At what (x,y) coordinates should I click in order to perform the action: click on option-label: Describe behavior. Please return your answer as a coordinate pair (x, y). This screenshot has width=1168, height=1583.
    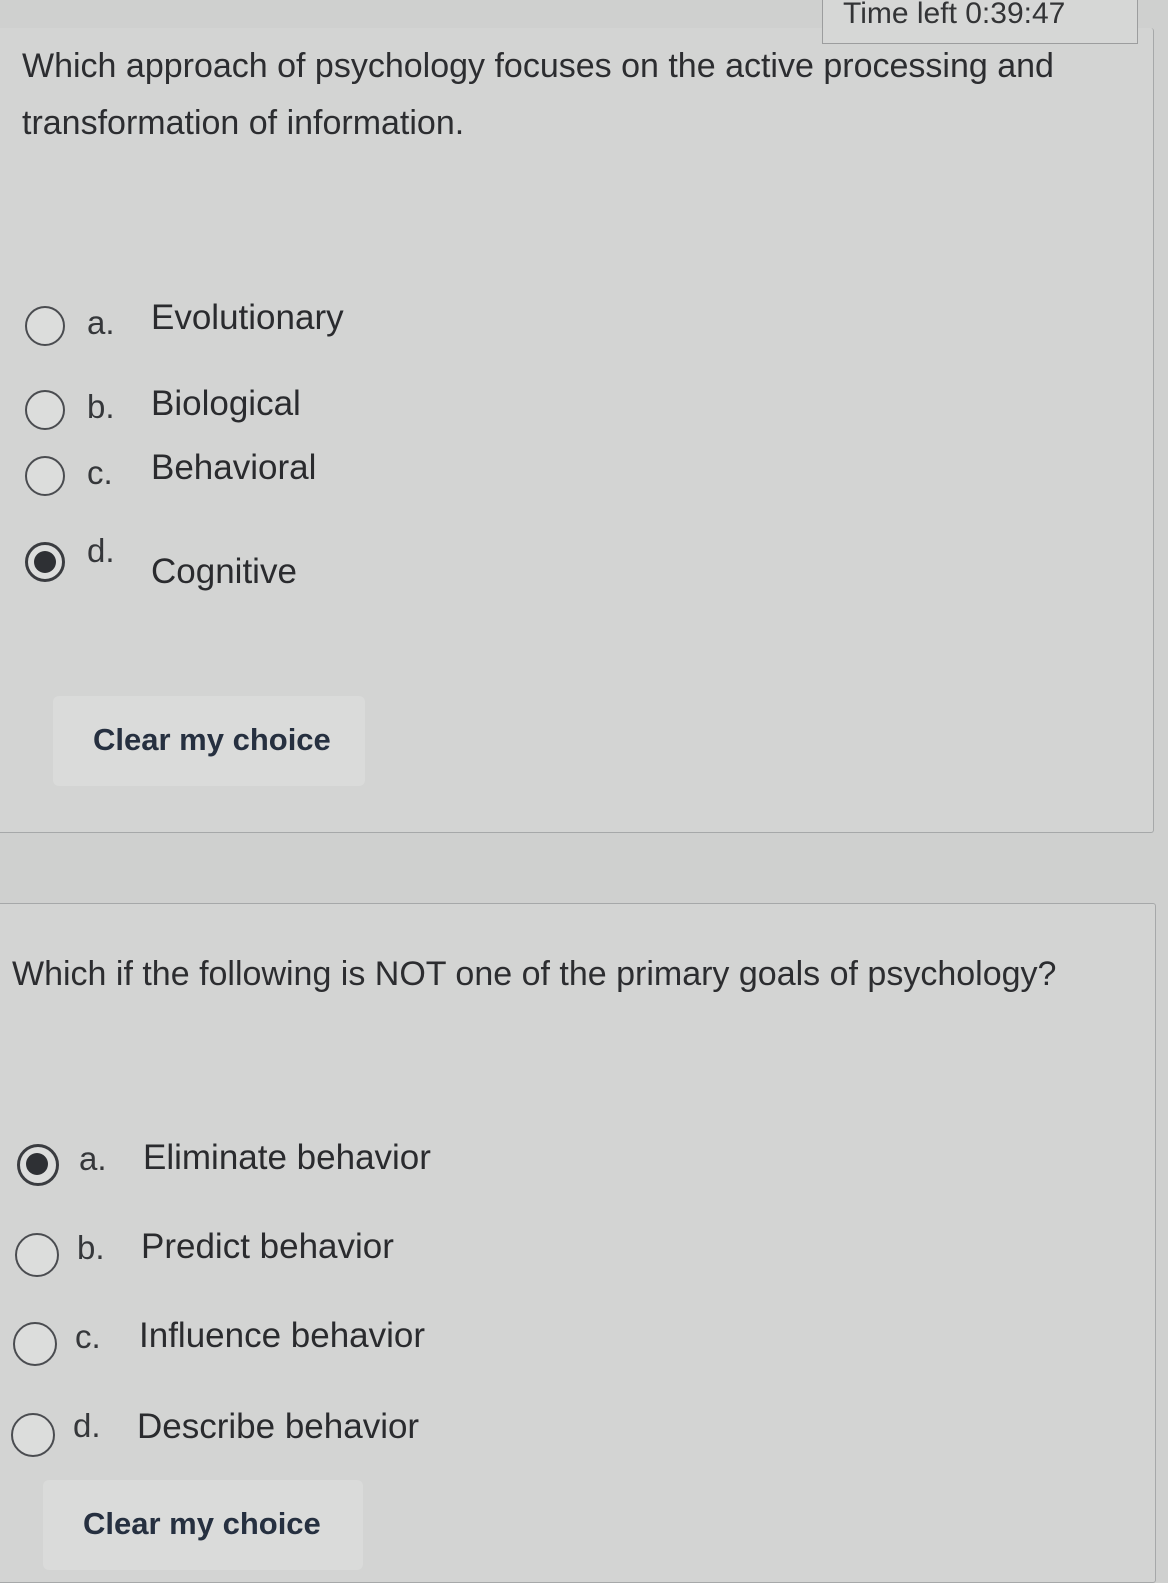
    Looking at the image, I should click on (278, 1426).